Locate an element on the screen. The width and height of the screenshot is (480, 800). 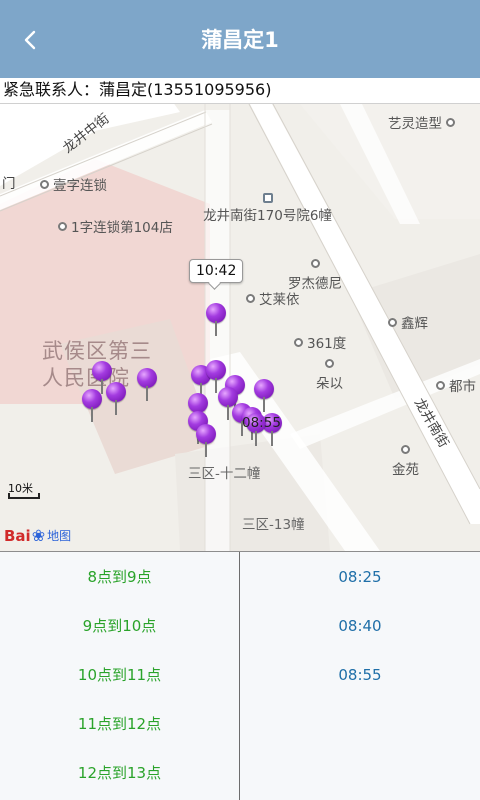
time-range-item: 8点到9点 is located at coordinates (119, 576).